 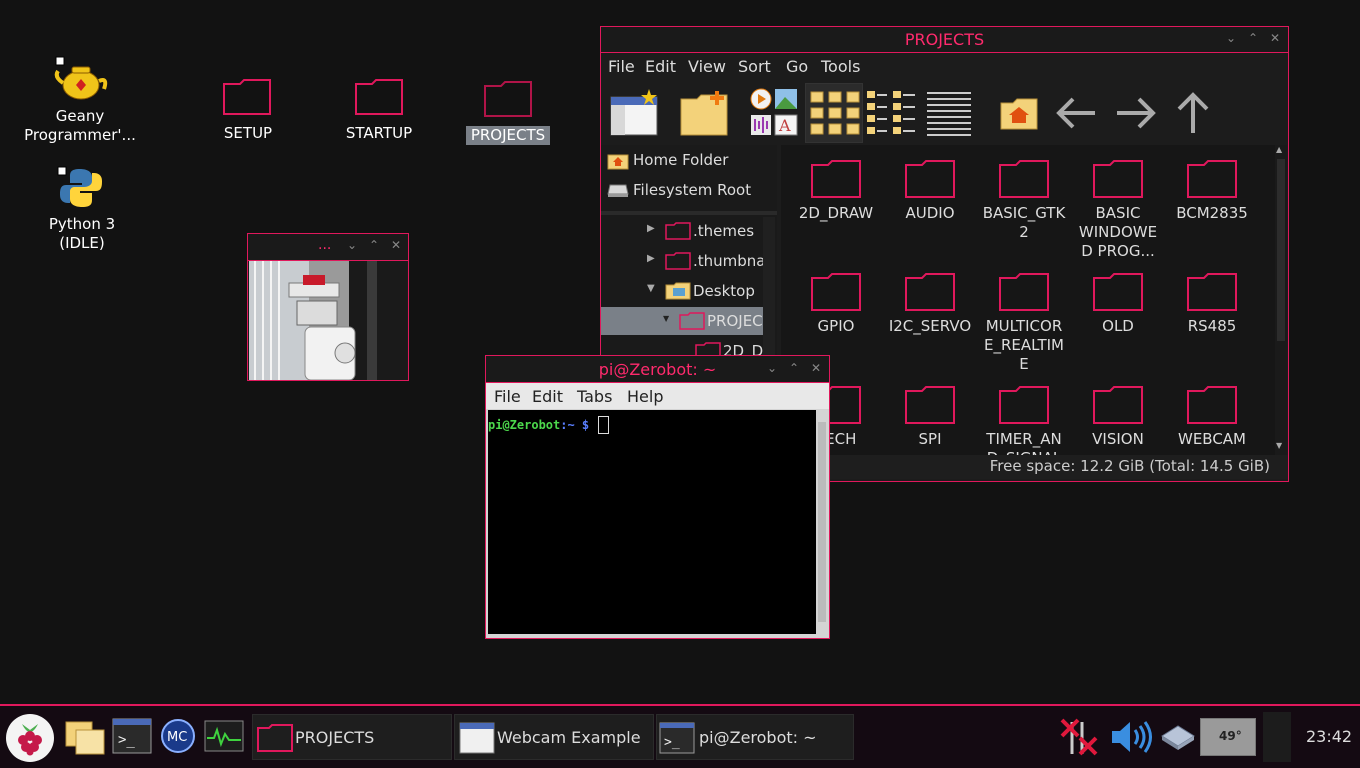 What do you see at coordinates (1212, 191) in the screenshot?
I see `folder-item: BCM2835` at bounding box center [1212, 191].